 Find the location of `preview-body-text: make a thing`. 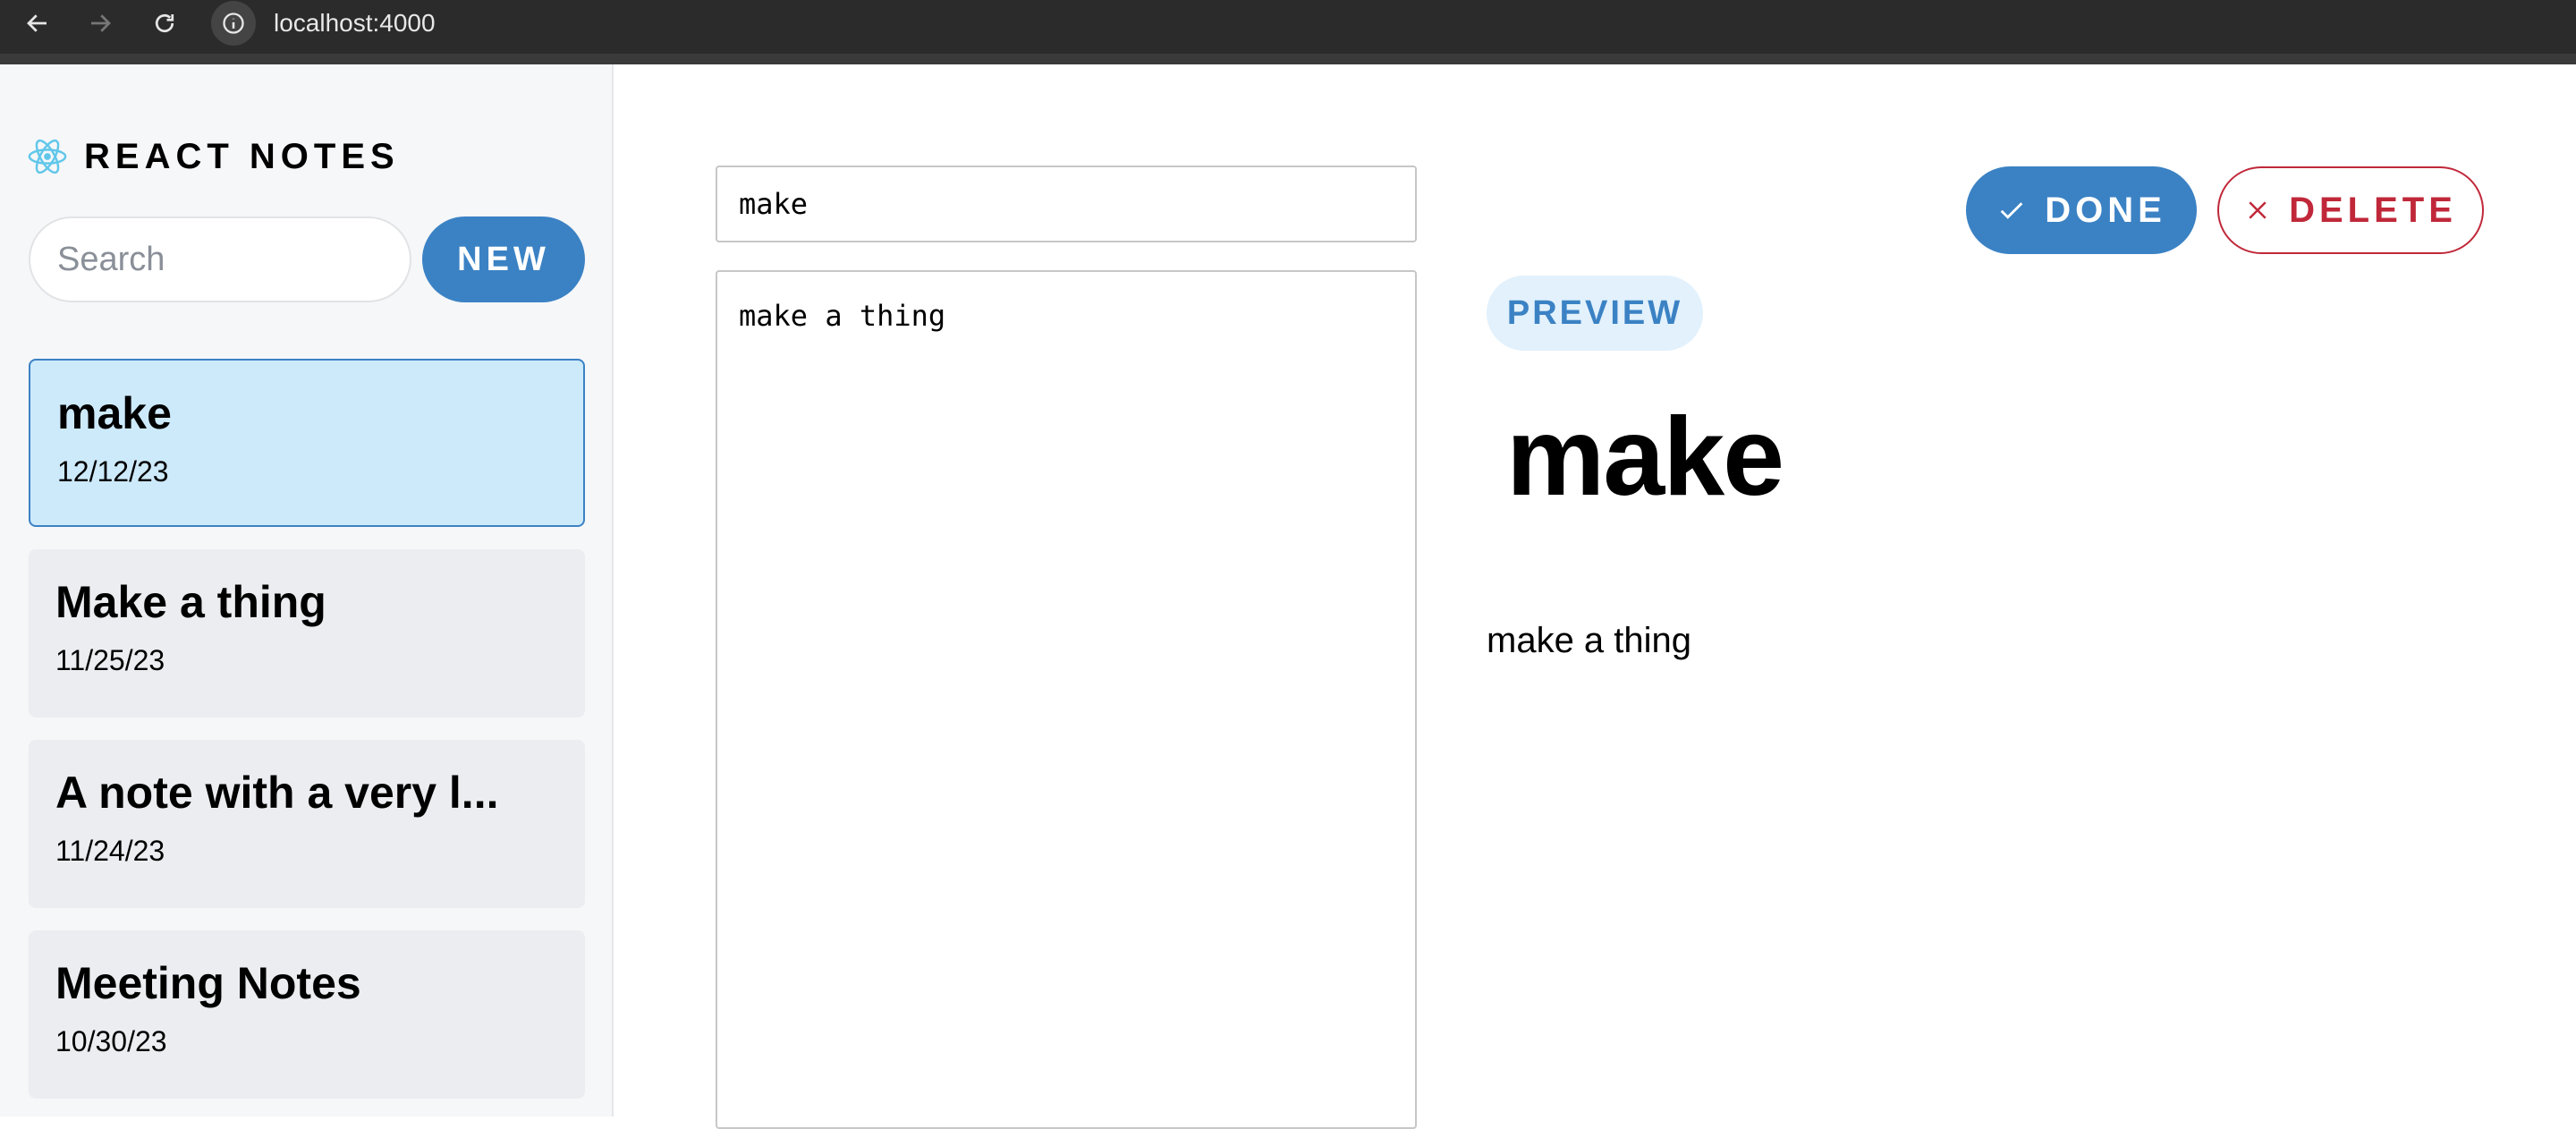

preview-body-text: make a thing is located at coordinates (1589, 640).